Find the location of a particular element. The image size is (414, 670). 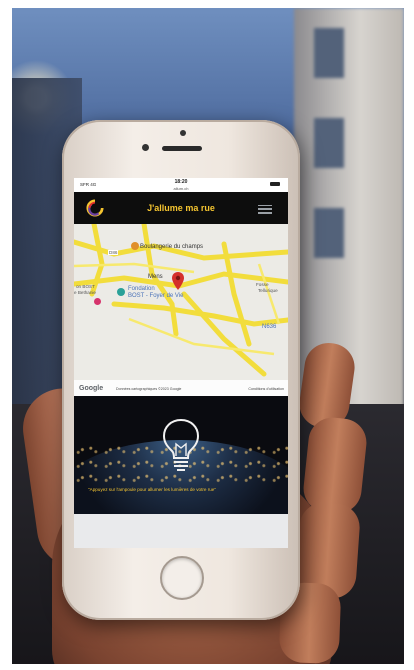

app-title: J'allume ma rue is located at coordinates (181, 208).